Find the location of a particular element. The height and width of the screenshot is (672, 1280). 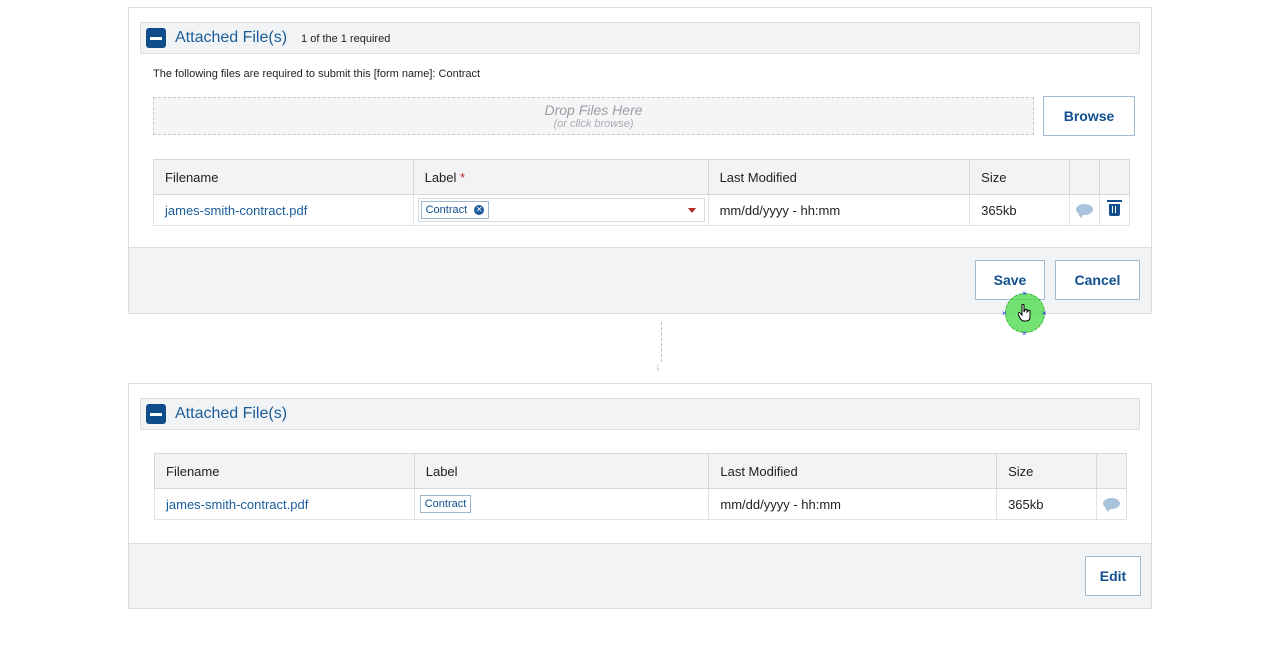

column-header-label: Label * is located at coordinates (560, 177).